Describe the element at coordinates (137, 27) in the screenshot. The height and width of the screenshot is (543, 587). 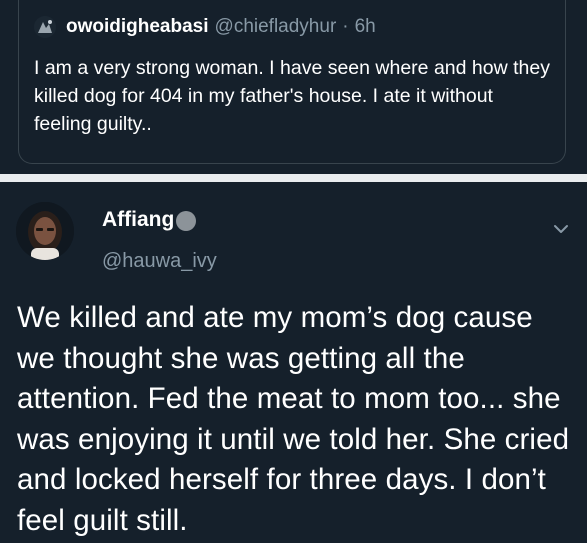
I see `quoted-display-name: owoidigheabasi` at that location.